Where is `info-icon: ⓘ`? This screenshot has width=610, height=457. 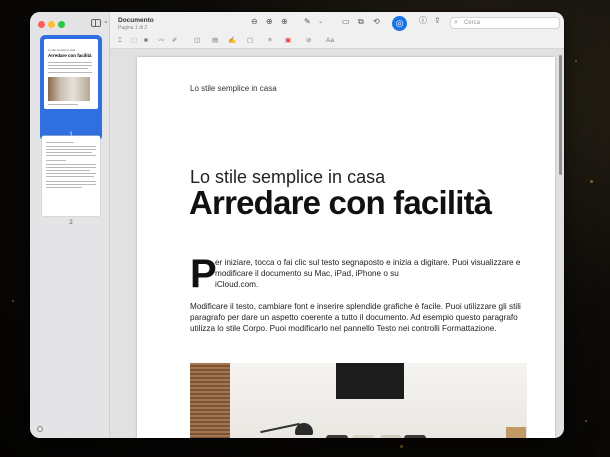 info-icon: ⓘ is located at coordinates (423, 21).